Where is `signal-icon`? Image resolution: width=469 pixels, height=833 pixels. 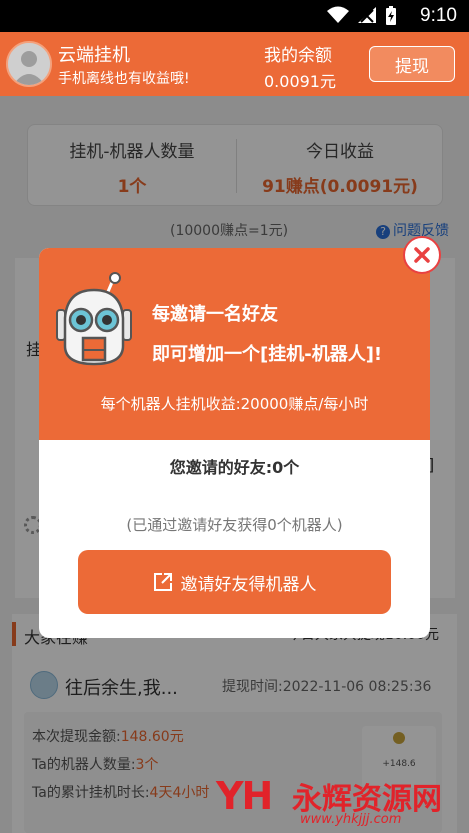
signal-icon is located at coordinates (367, 15).